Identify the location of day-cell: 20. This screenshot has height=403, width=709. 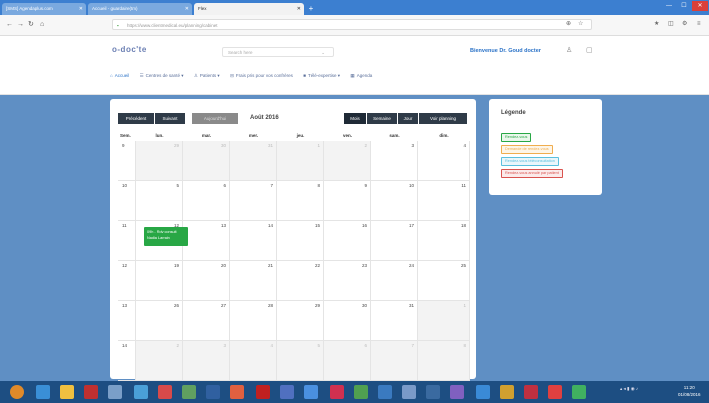
(206, 281).